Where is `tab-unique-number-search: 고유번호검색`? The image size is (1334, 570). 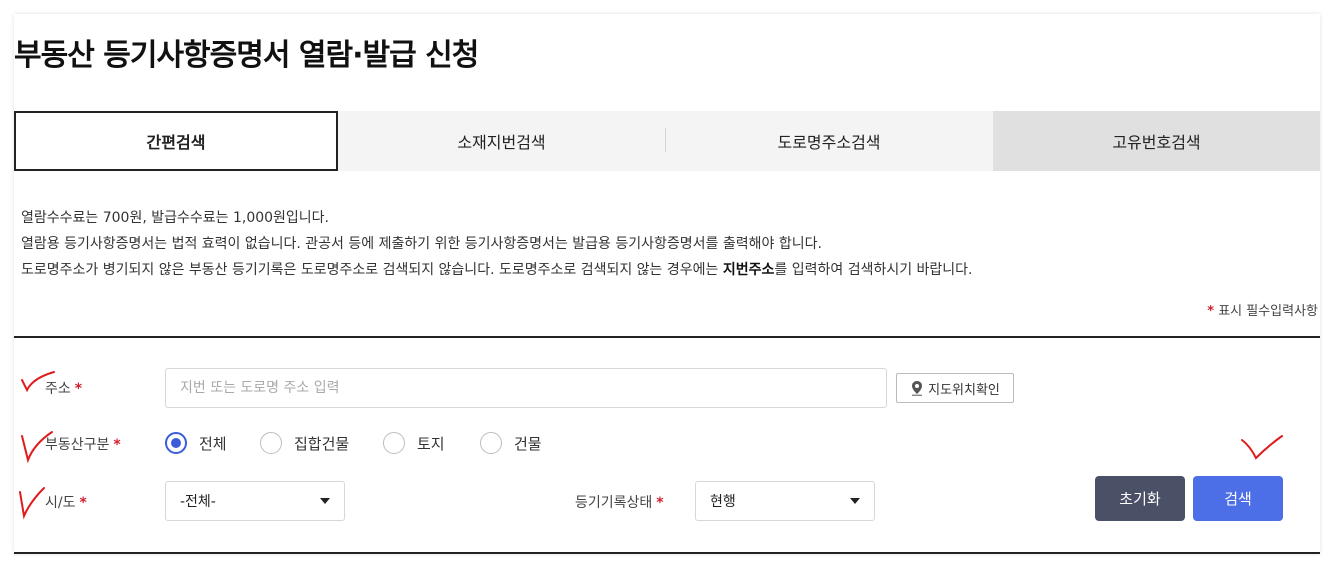
tab-unique-number-search: 고유번호검색 is located at coordinates (1156, 141).